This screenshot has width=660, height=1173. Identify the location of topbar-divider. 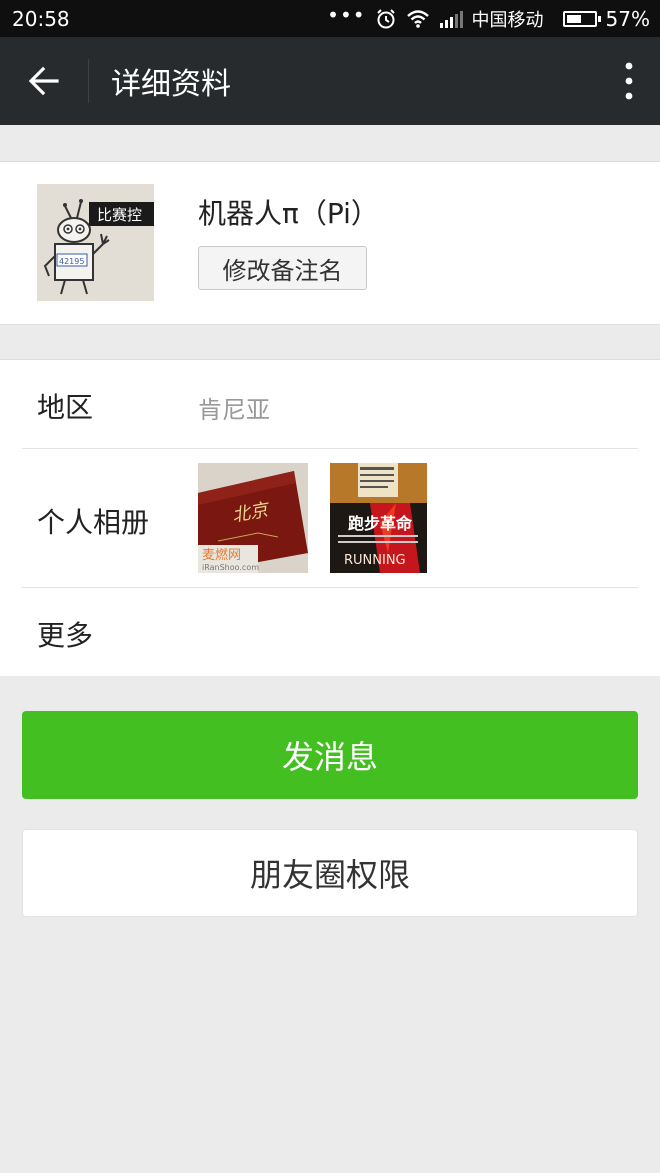
(88, 81).